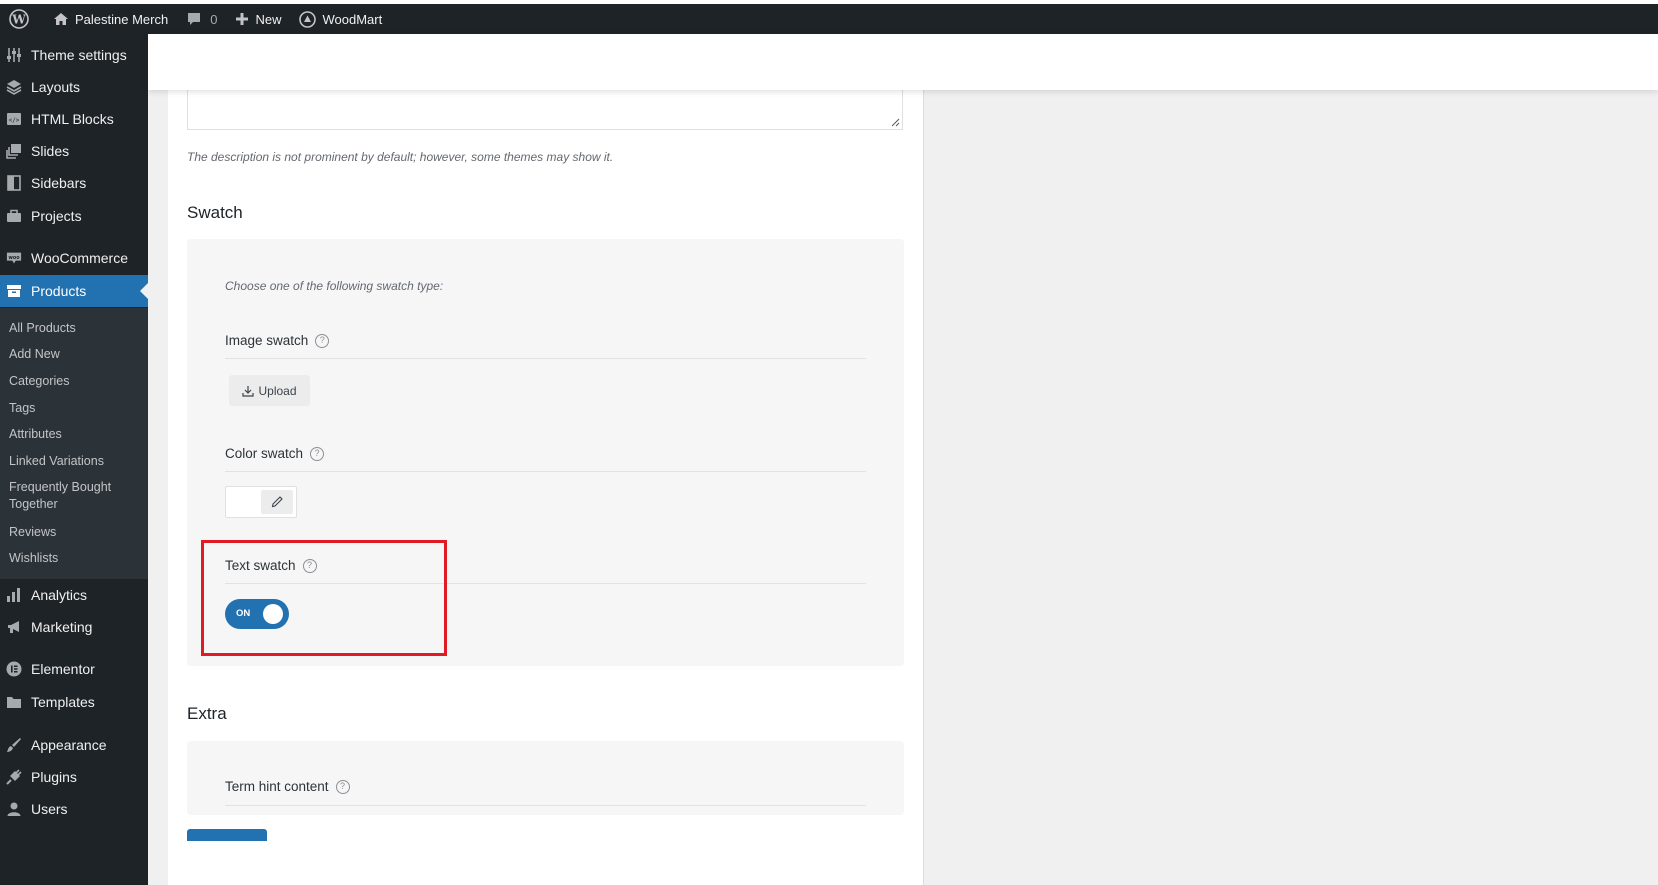 The image size is (1658, 885). I want to click on site-name: Palestine Merch, so click(122, 19).